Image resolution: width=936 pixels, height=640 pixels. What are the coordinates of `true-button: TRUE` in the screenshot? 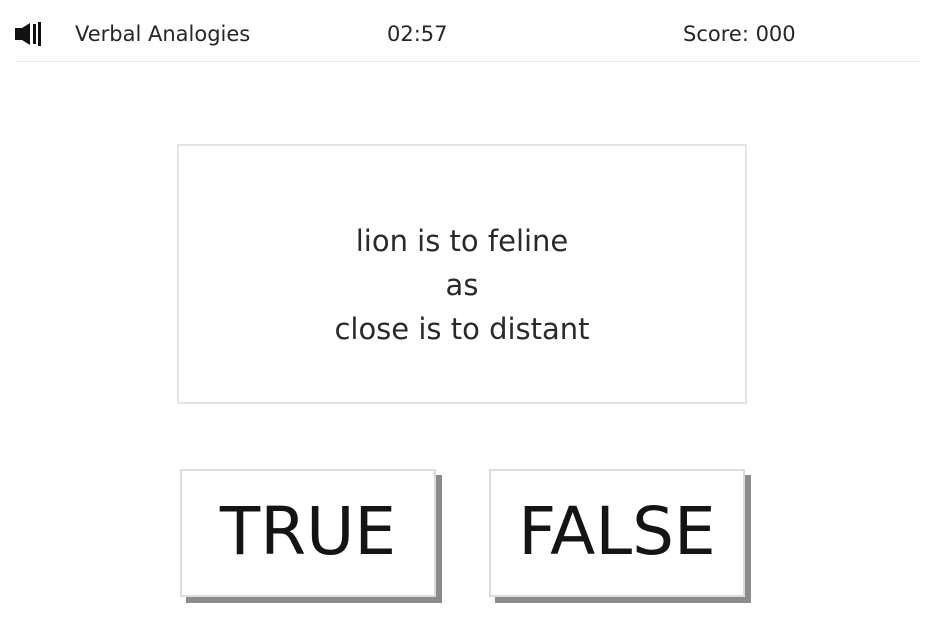 It's located at (308, 533).